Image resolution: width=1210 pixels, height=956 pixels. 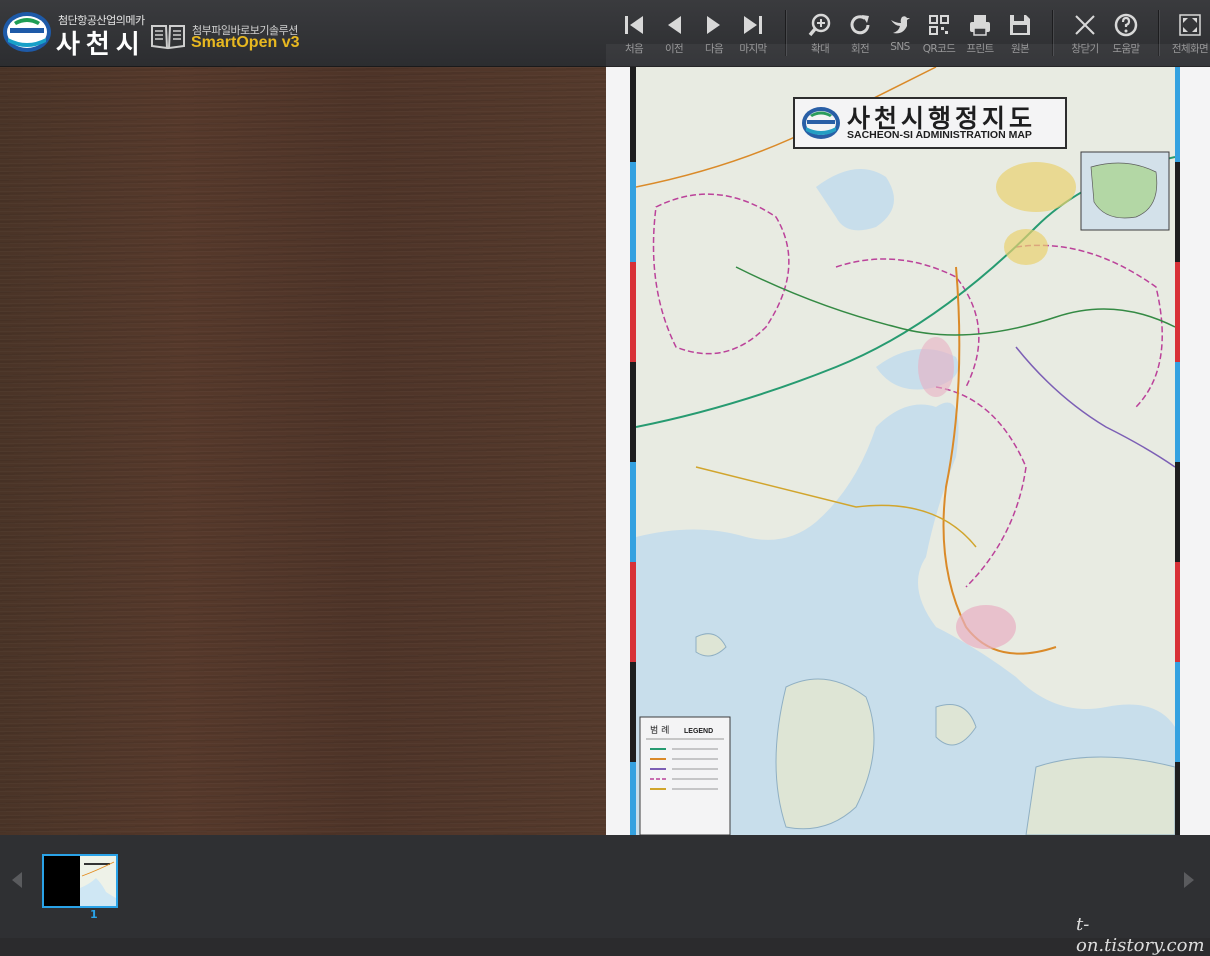 I want to click on skip-last-icon, so click(x=753, y=25).